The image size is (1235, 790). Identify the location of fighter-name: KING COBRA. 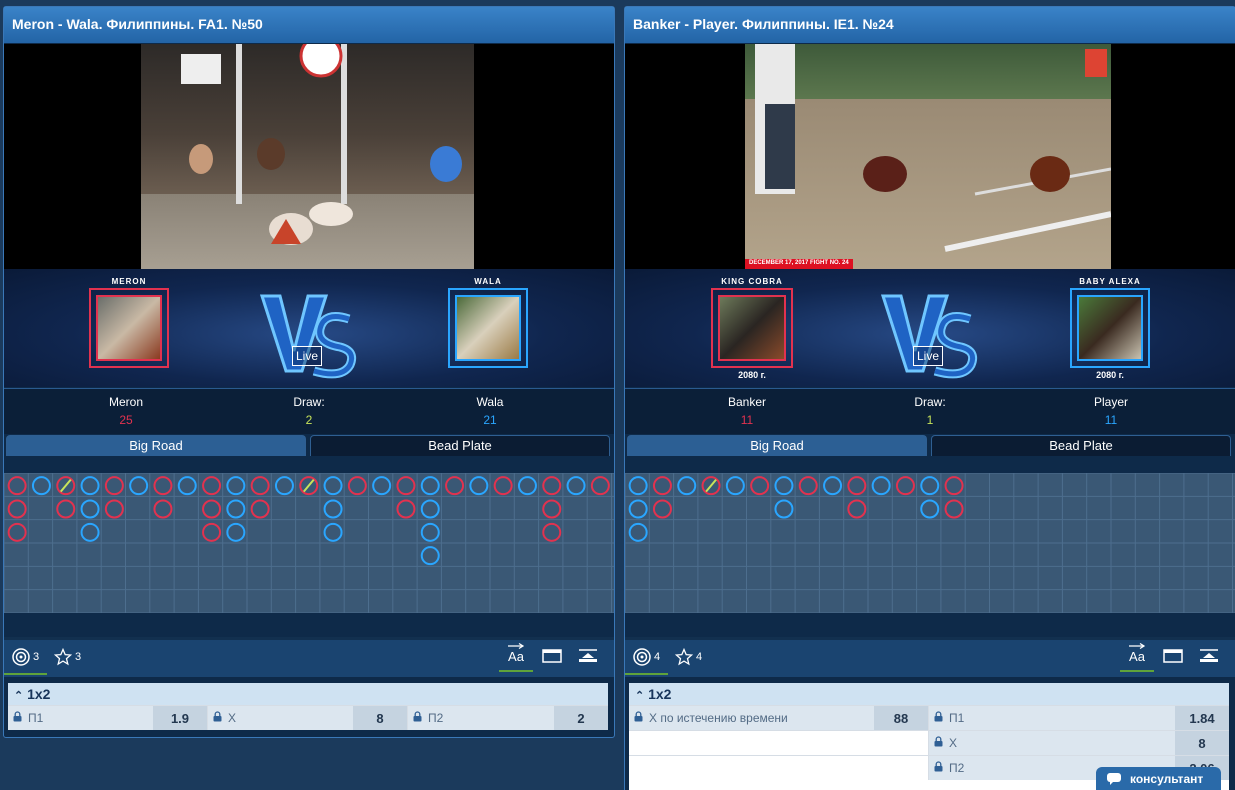
(752, 281).